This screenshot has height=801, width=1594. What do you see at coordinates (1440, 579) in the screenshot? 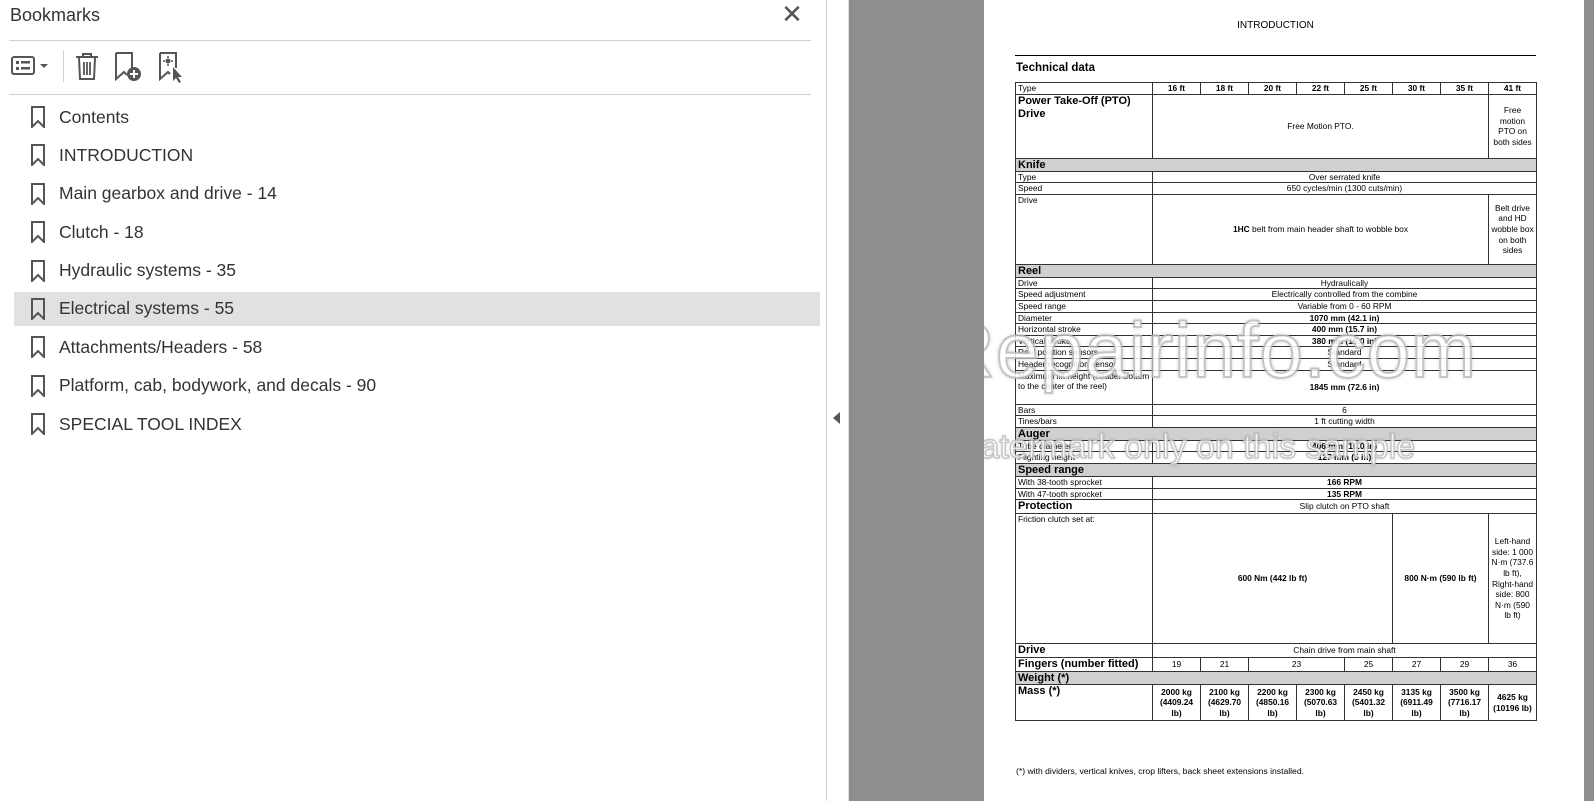
I see `table-cell: 800 N·m (590 lb ft)` at bounding box center [1440, 579].